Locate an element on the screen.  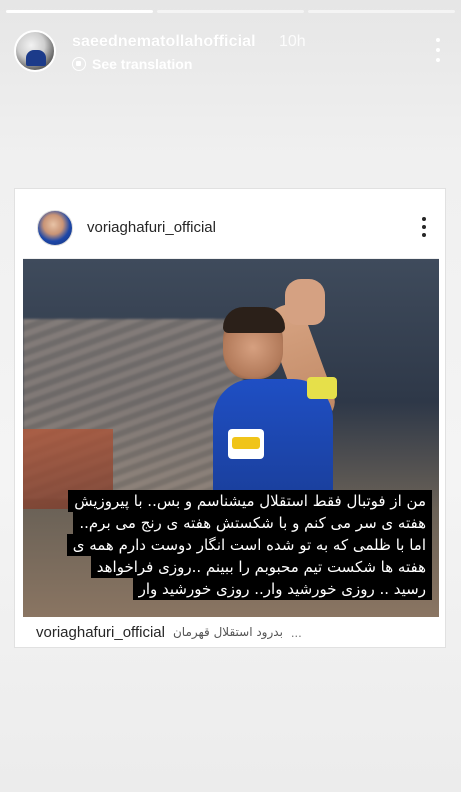
player-hair is located at coordinates (254, 320).